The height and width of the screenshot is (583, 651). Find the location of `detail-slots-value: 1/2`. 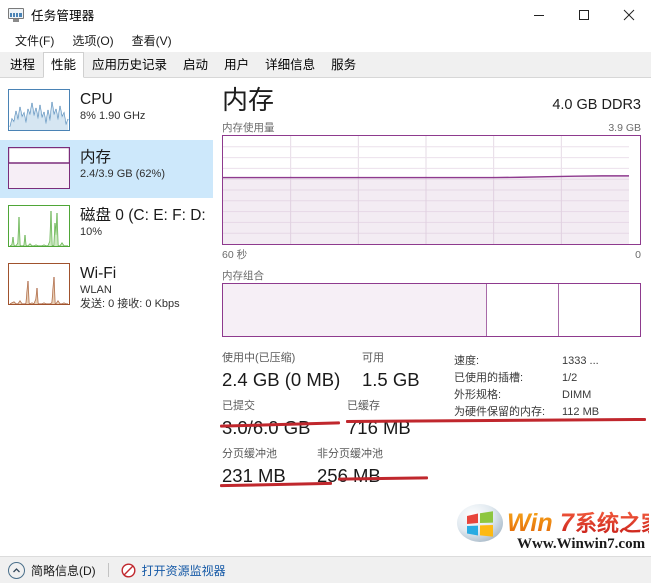

detail-slots-value: 1/2 is located at coordinates (570, 378).